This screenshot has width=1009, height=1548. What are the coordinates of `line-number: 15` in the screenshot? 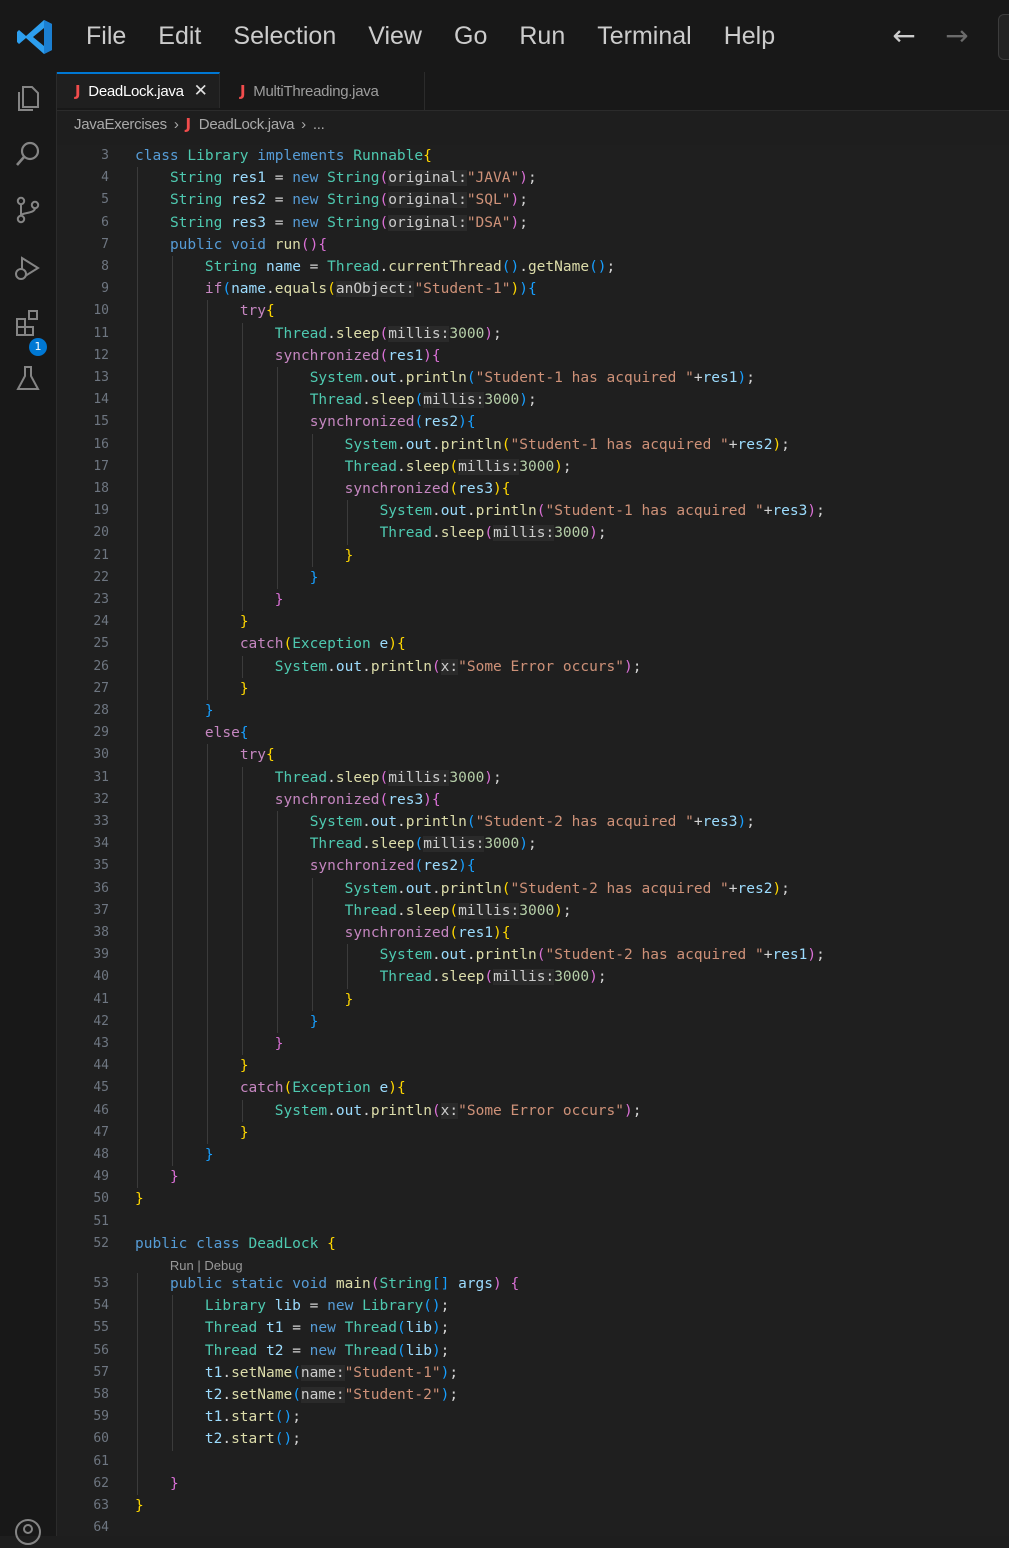 It's located at (101, 422).